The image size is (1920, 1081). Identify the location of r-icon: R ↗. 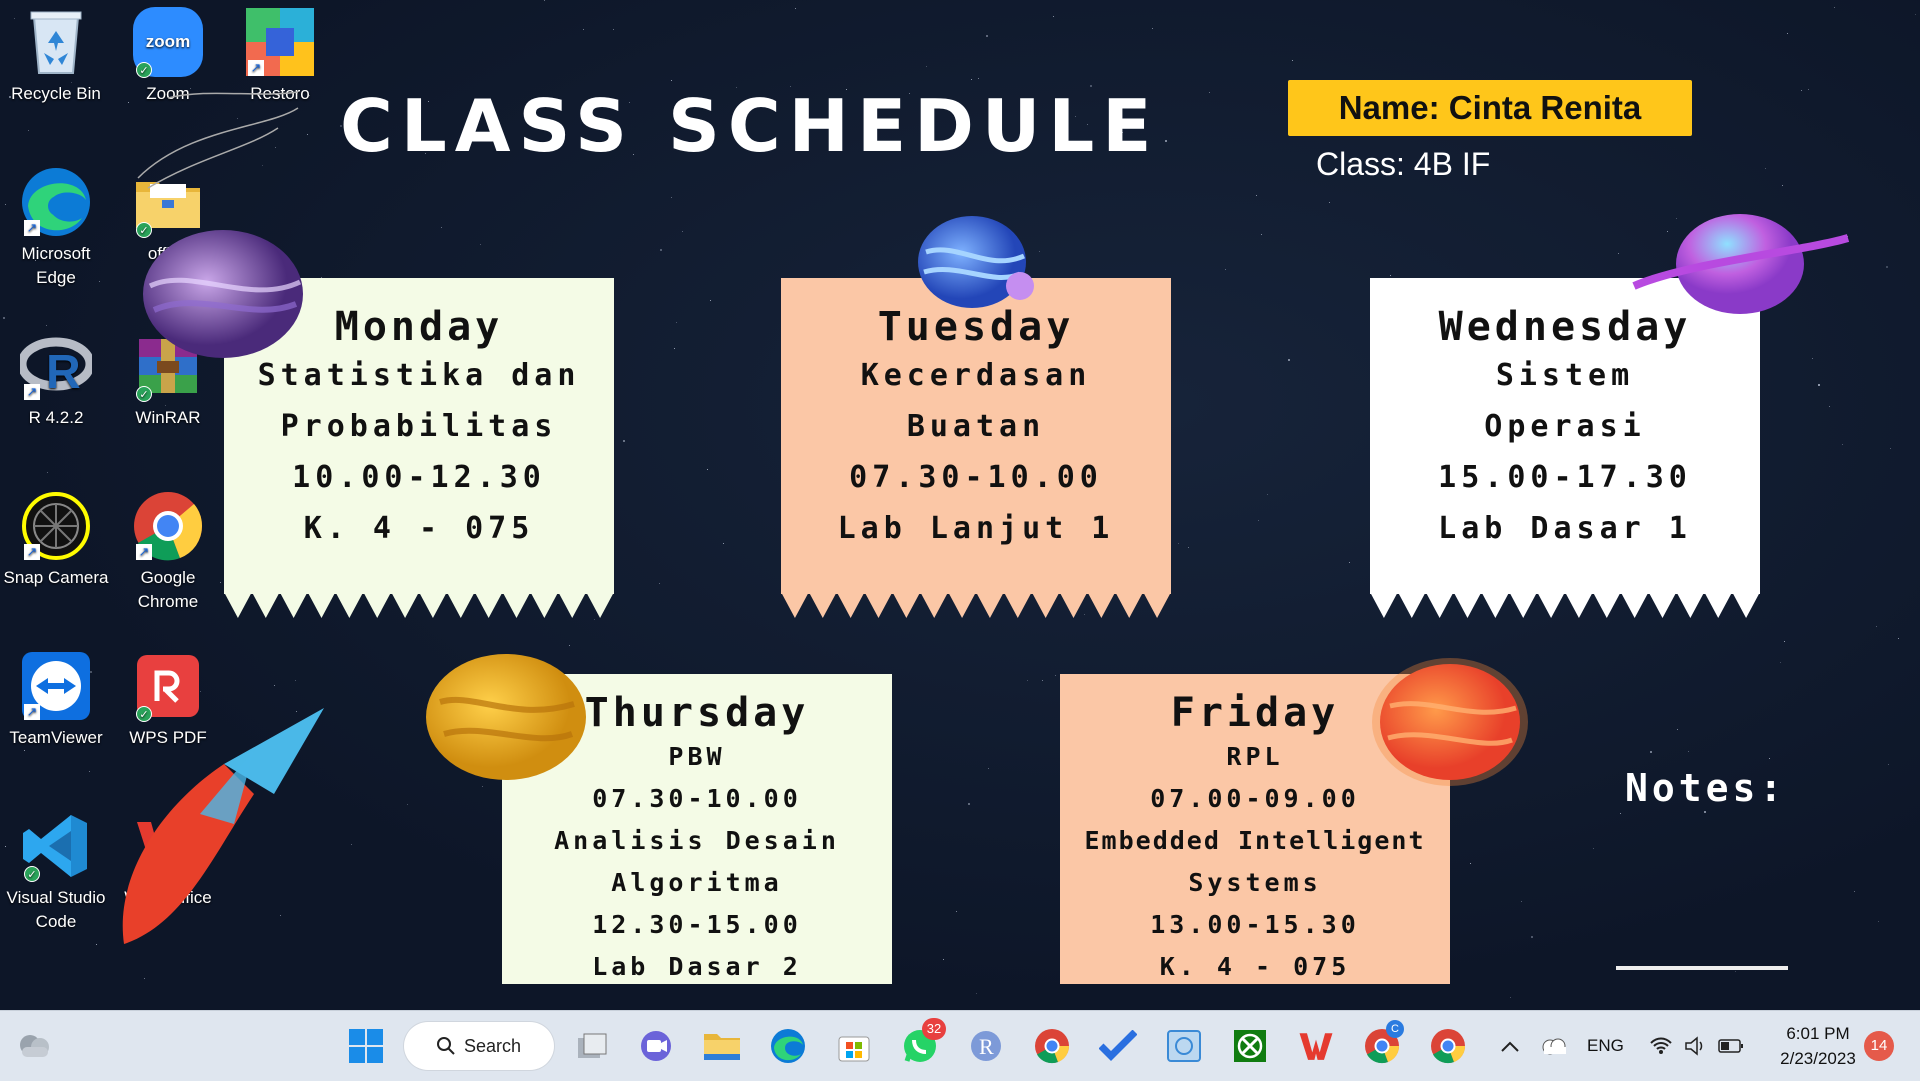
(56, 366).